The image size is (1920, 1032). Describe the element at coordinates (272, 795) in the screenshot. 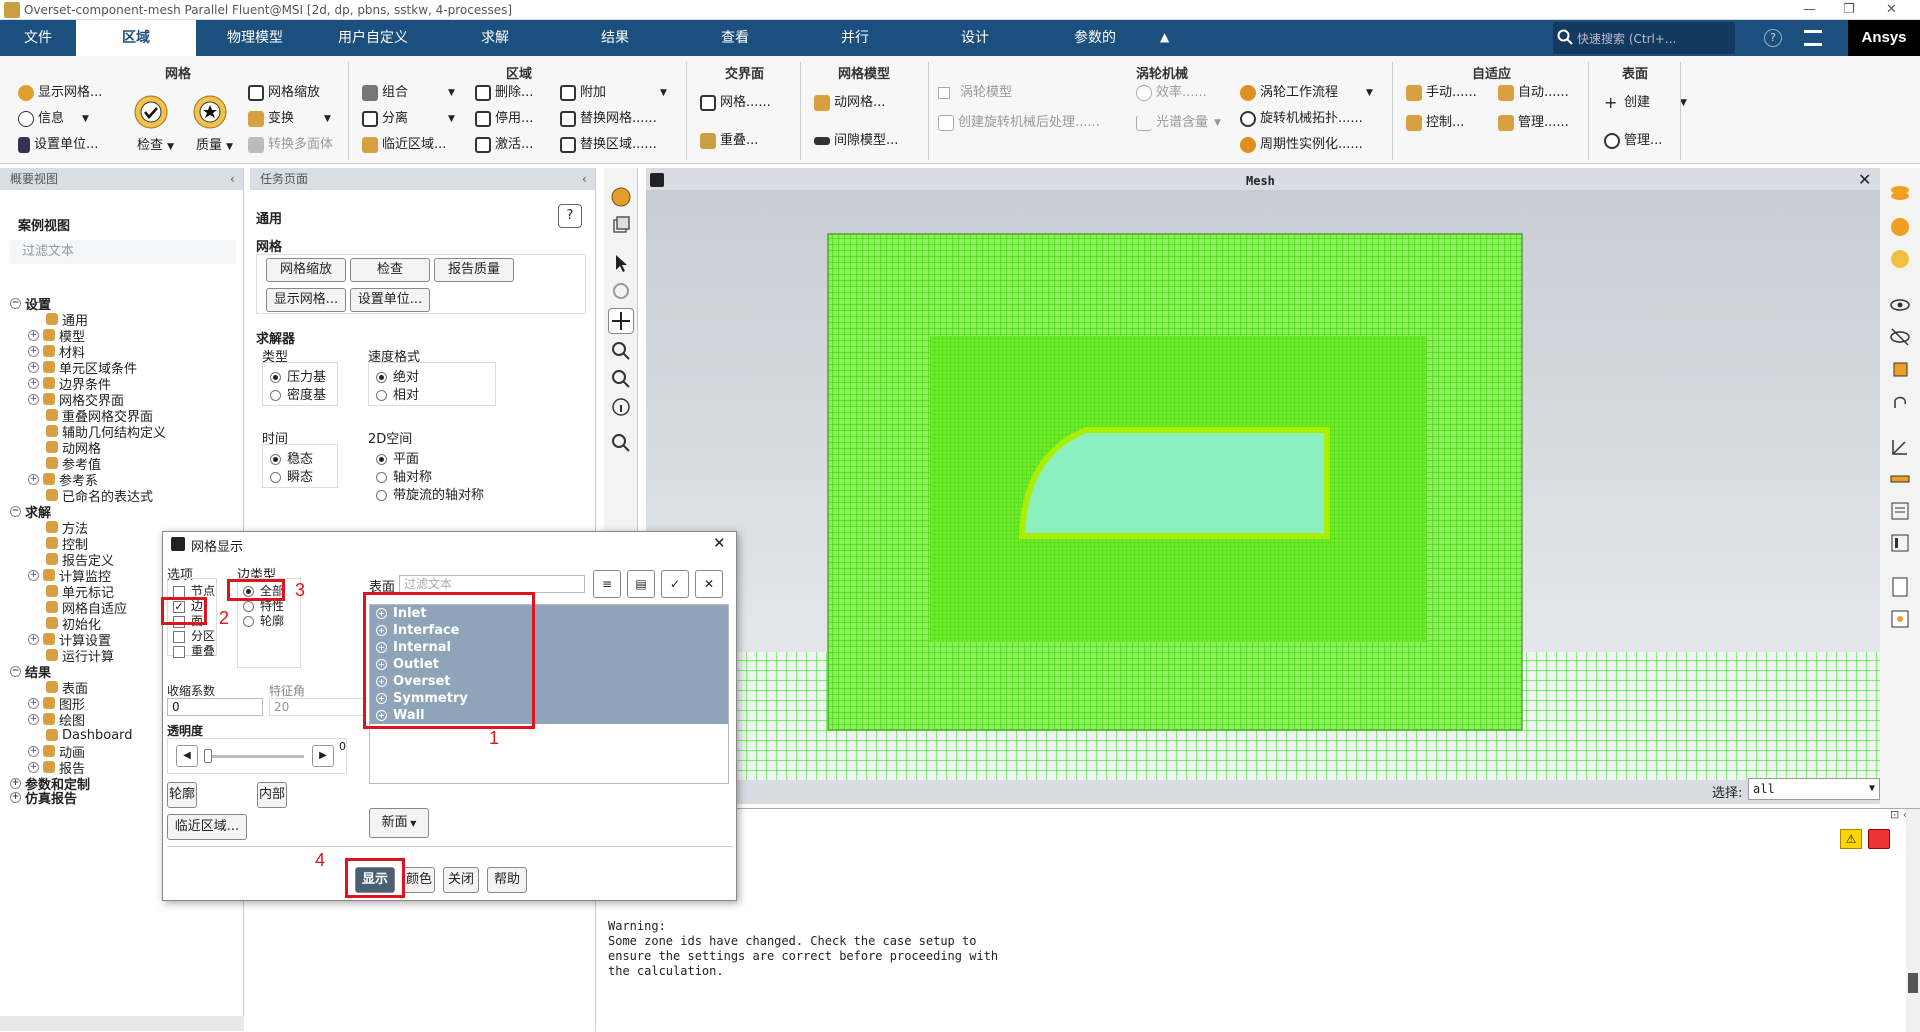

I see `interior-button: 内部` at that location.